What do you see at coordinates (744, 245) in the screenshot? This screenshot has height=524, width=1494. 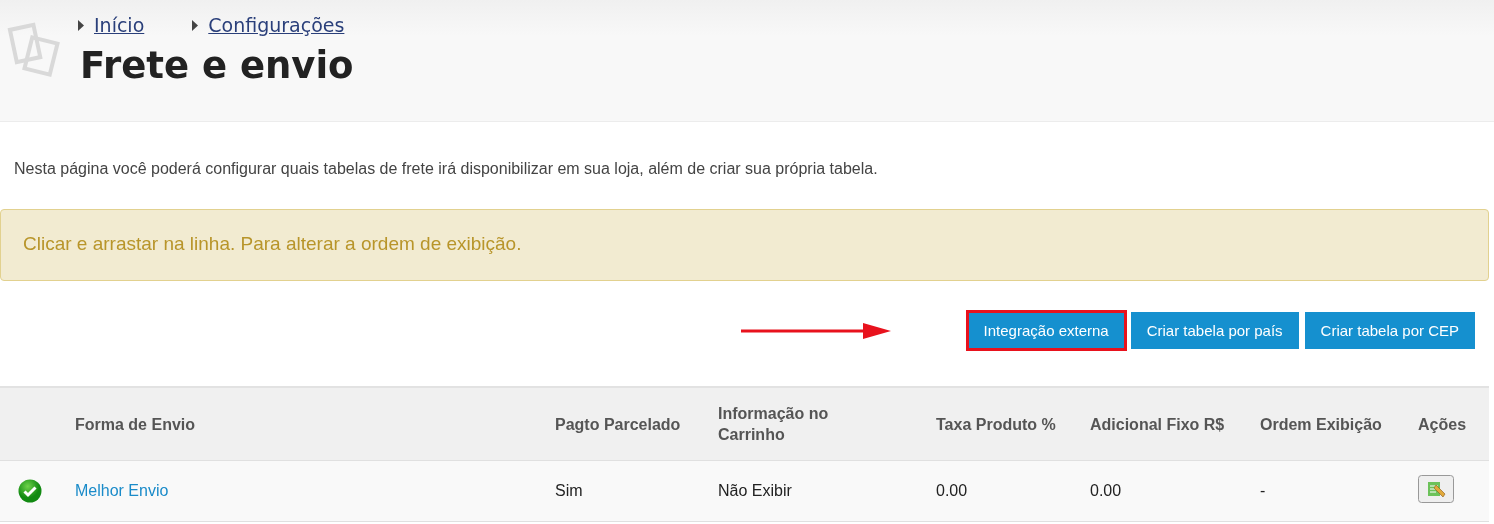 I see `info-alert: Clicar e arrastar na linha. Para alterar a ordem de exibição.` at bounding box center [744, 245].